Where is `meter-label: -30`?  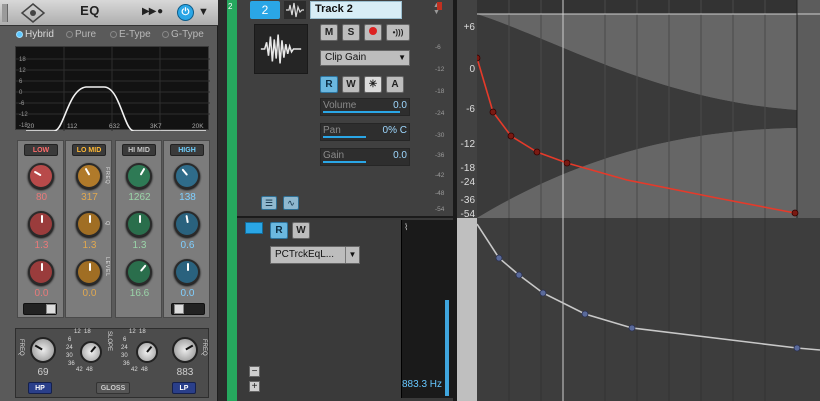
meter-label: -30 is located at coordinates (440, 135).